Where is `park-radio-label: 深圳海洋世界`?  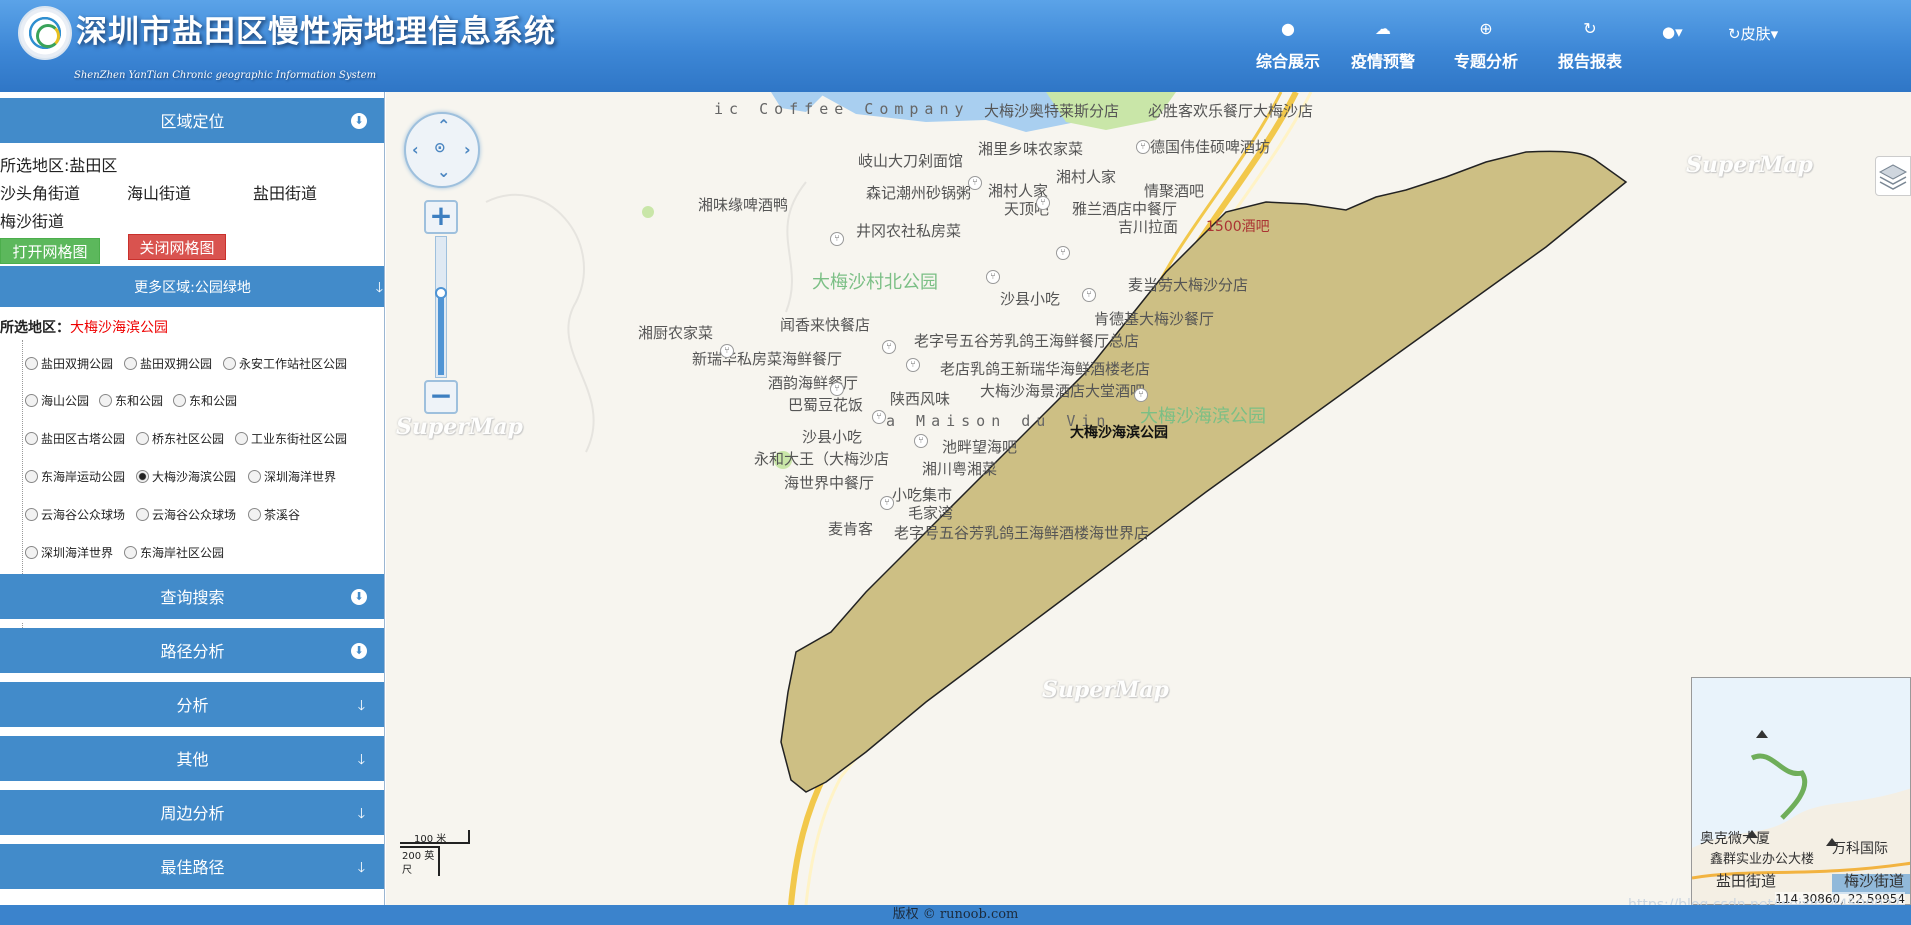 park-radio-label: 深圳海洋世界 is located at coordinates (300, 477).